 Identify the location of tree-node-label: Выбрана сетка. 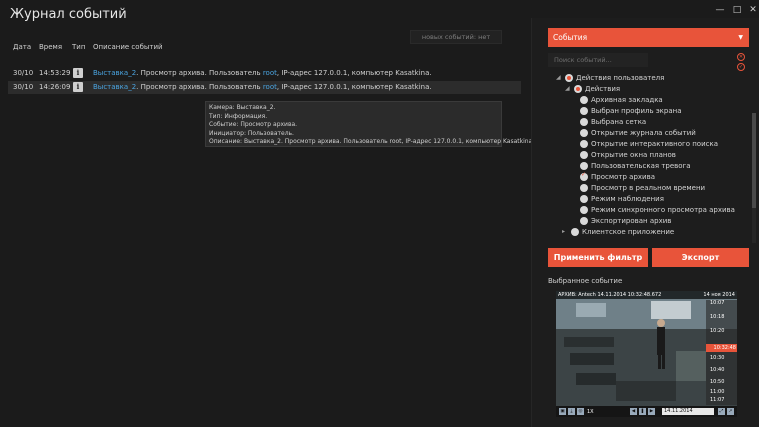
(619, 122).